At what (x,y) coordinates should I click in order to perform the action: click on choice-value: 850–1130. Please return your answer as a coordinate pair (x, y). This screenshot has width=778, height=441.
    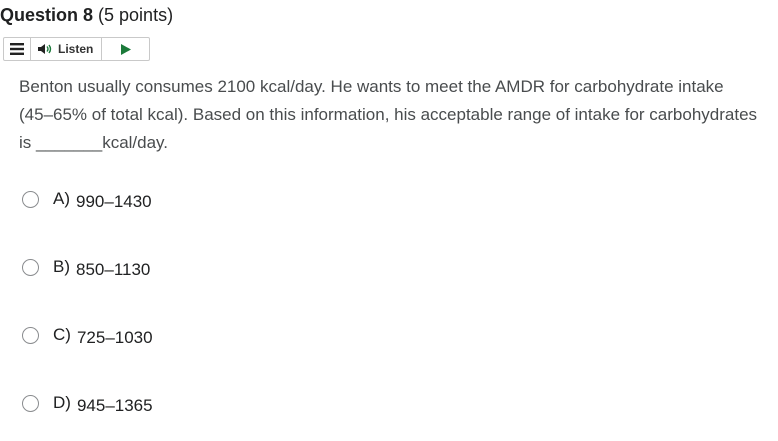
    Looking at the image, I should click on (113, 269).